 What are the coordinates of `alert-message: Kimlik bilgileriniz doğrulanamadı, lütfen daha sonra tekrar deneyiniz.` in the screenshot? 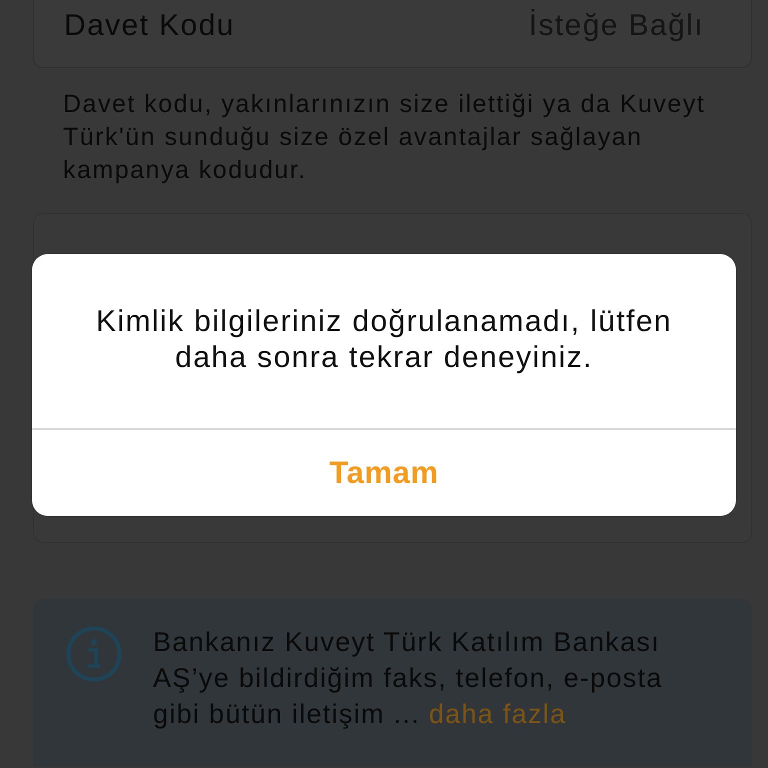 It's located at (384, 340).